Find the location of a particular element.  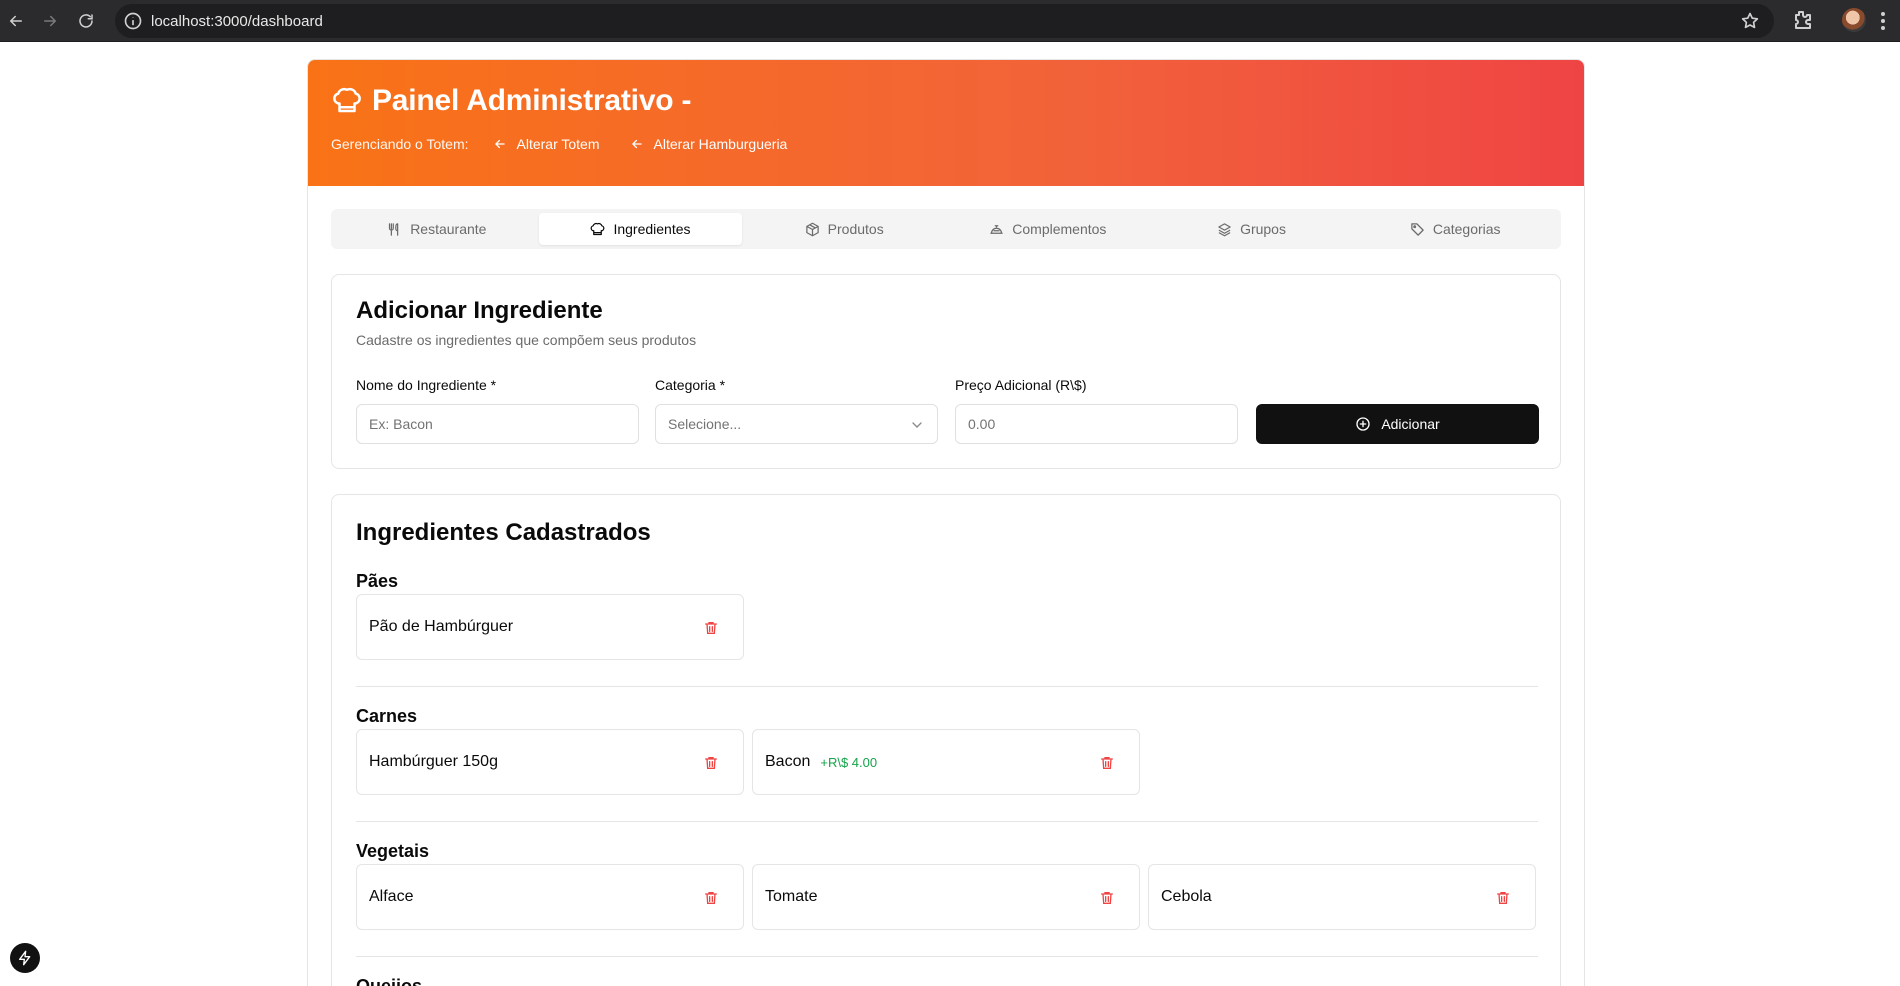

ingredients-list-title: Ingredientes Cadastrados is located at coordinates (503, 532).